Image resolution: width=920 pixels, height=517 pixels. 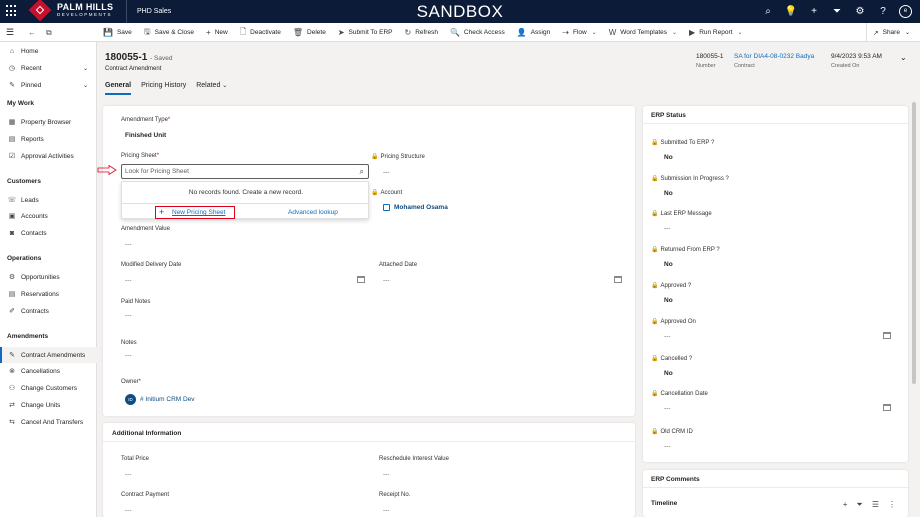 What do you see at coordinates (128, 474) in the screenshot?
I see `total-price-value: ---` at bounding box center [128, 474].